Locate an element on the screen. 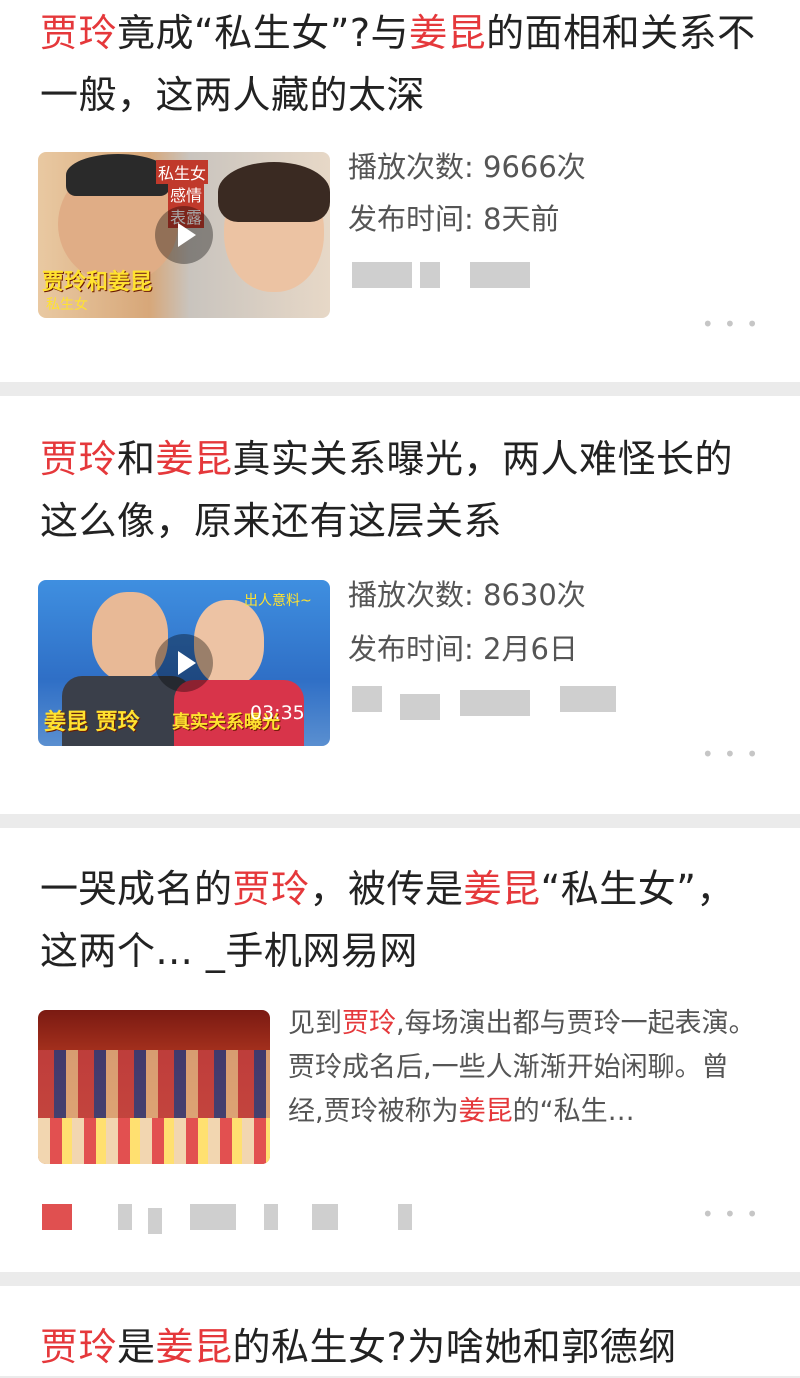 The width and height of the screenshot is (800, 1378). result-title: 一哭成名的贾玲，被传是姜昆“私生女”，这两个... _手机网易网 is located at coordinates (400, 920).